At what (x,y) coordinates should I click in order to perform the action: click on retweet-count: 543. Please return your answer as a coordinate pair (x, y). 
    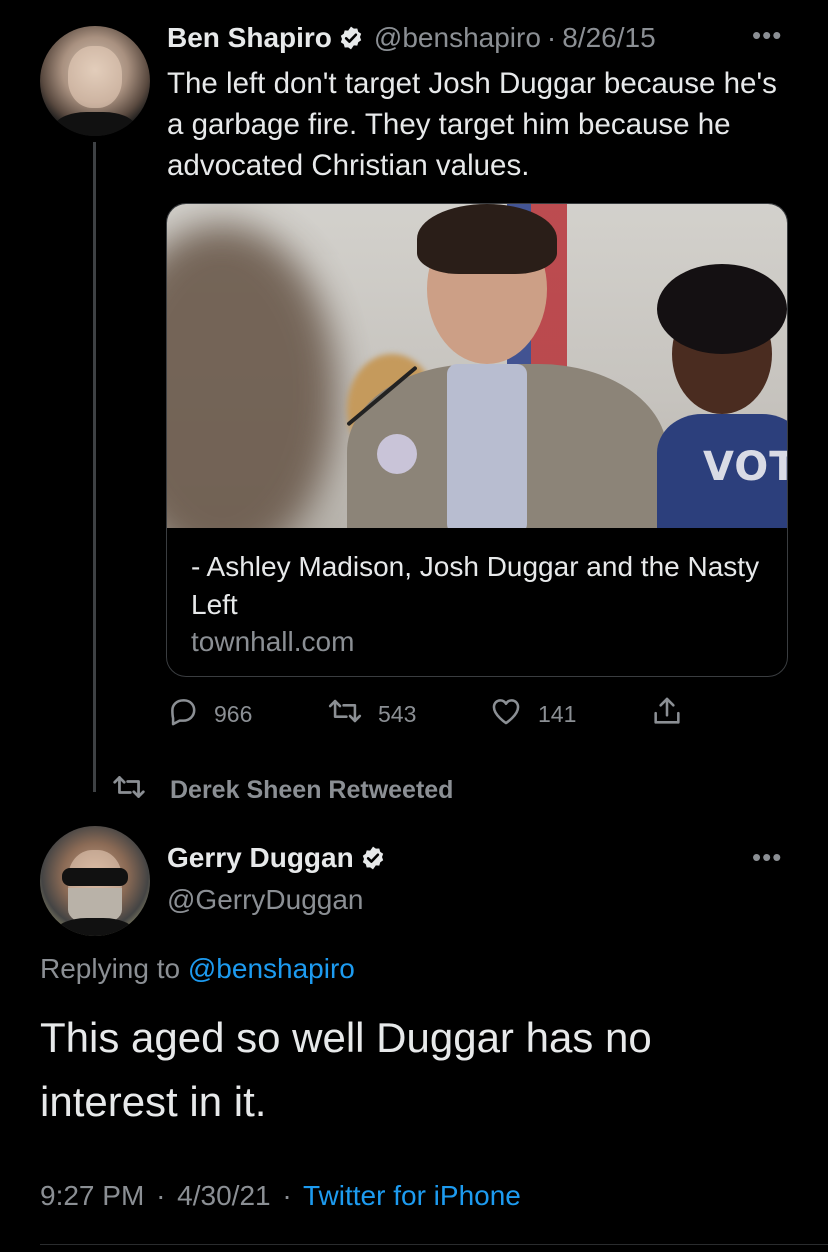
    Looking at the image, I should click on (397, 713).